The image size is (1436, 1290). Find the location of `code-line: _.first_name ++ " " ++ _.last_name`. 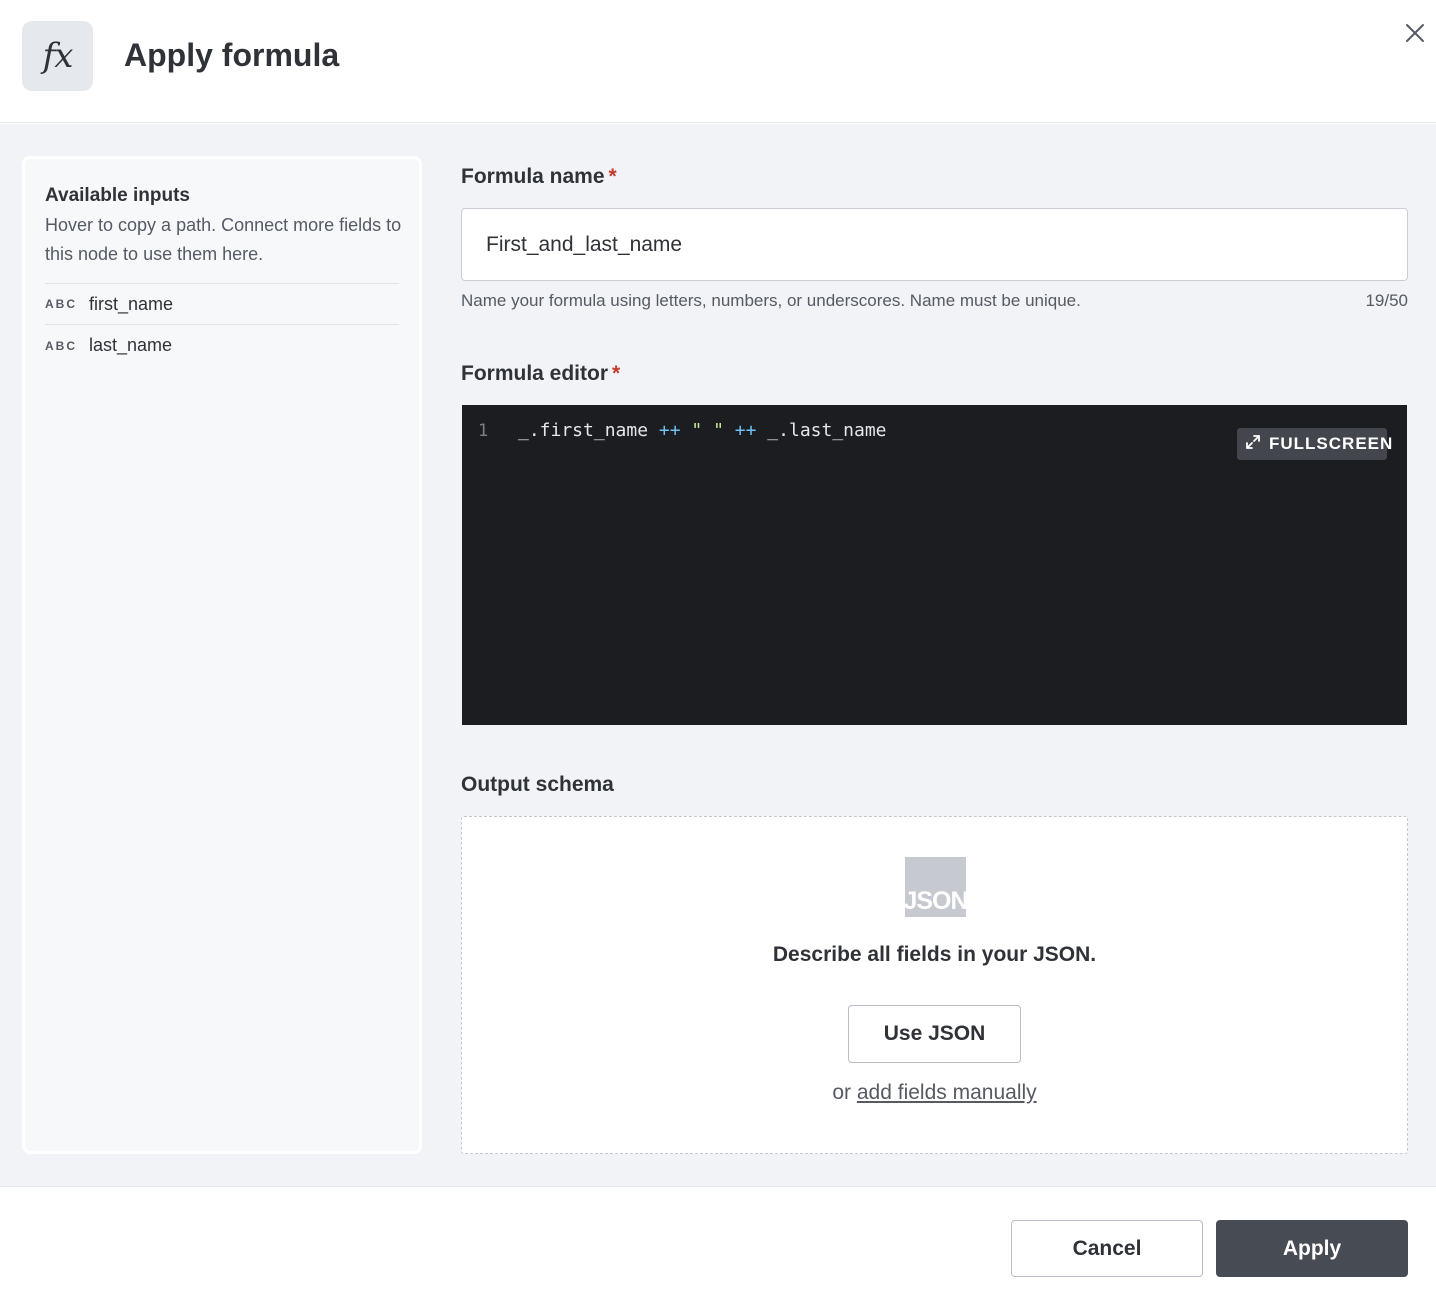

code-line: _.first_name ++ " " ++ _.last_name is located at coordinates (702, 430).